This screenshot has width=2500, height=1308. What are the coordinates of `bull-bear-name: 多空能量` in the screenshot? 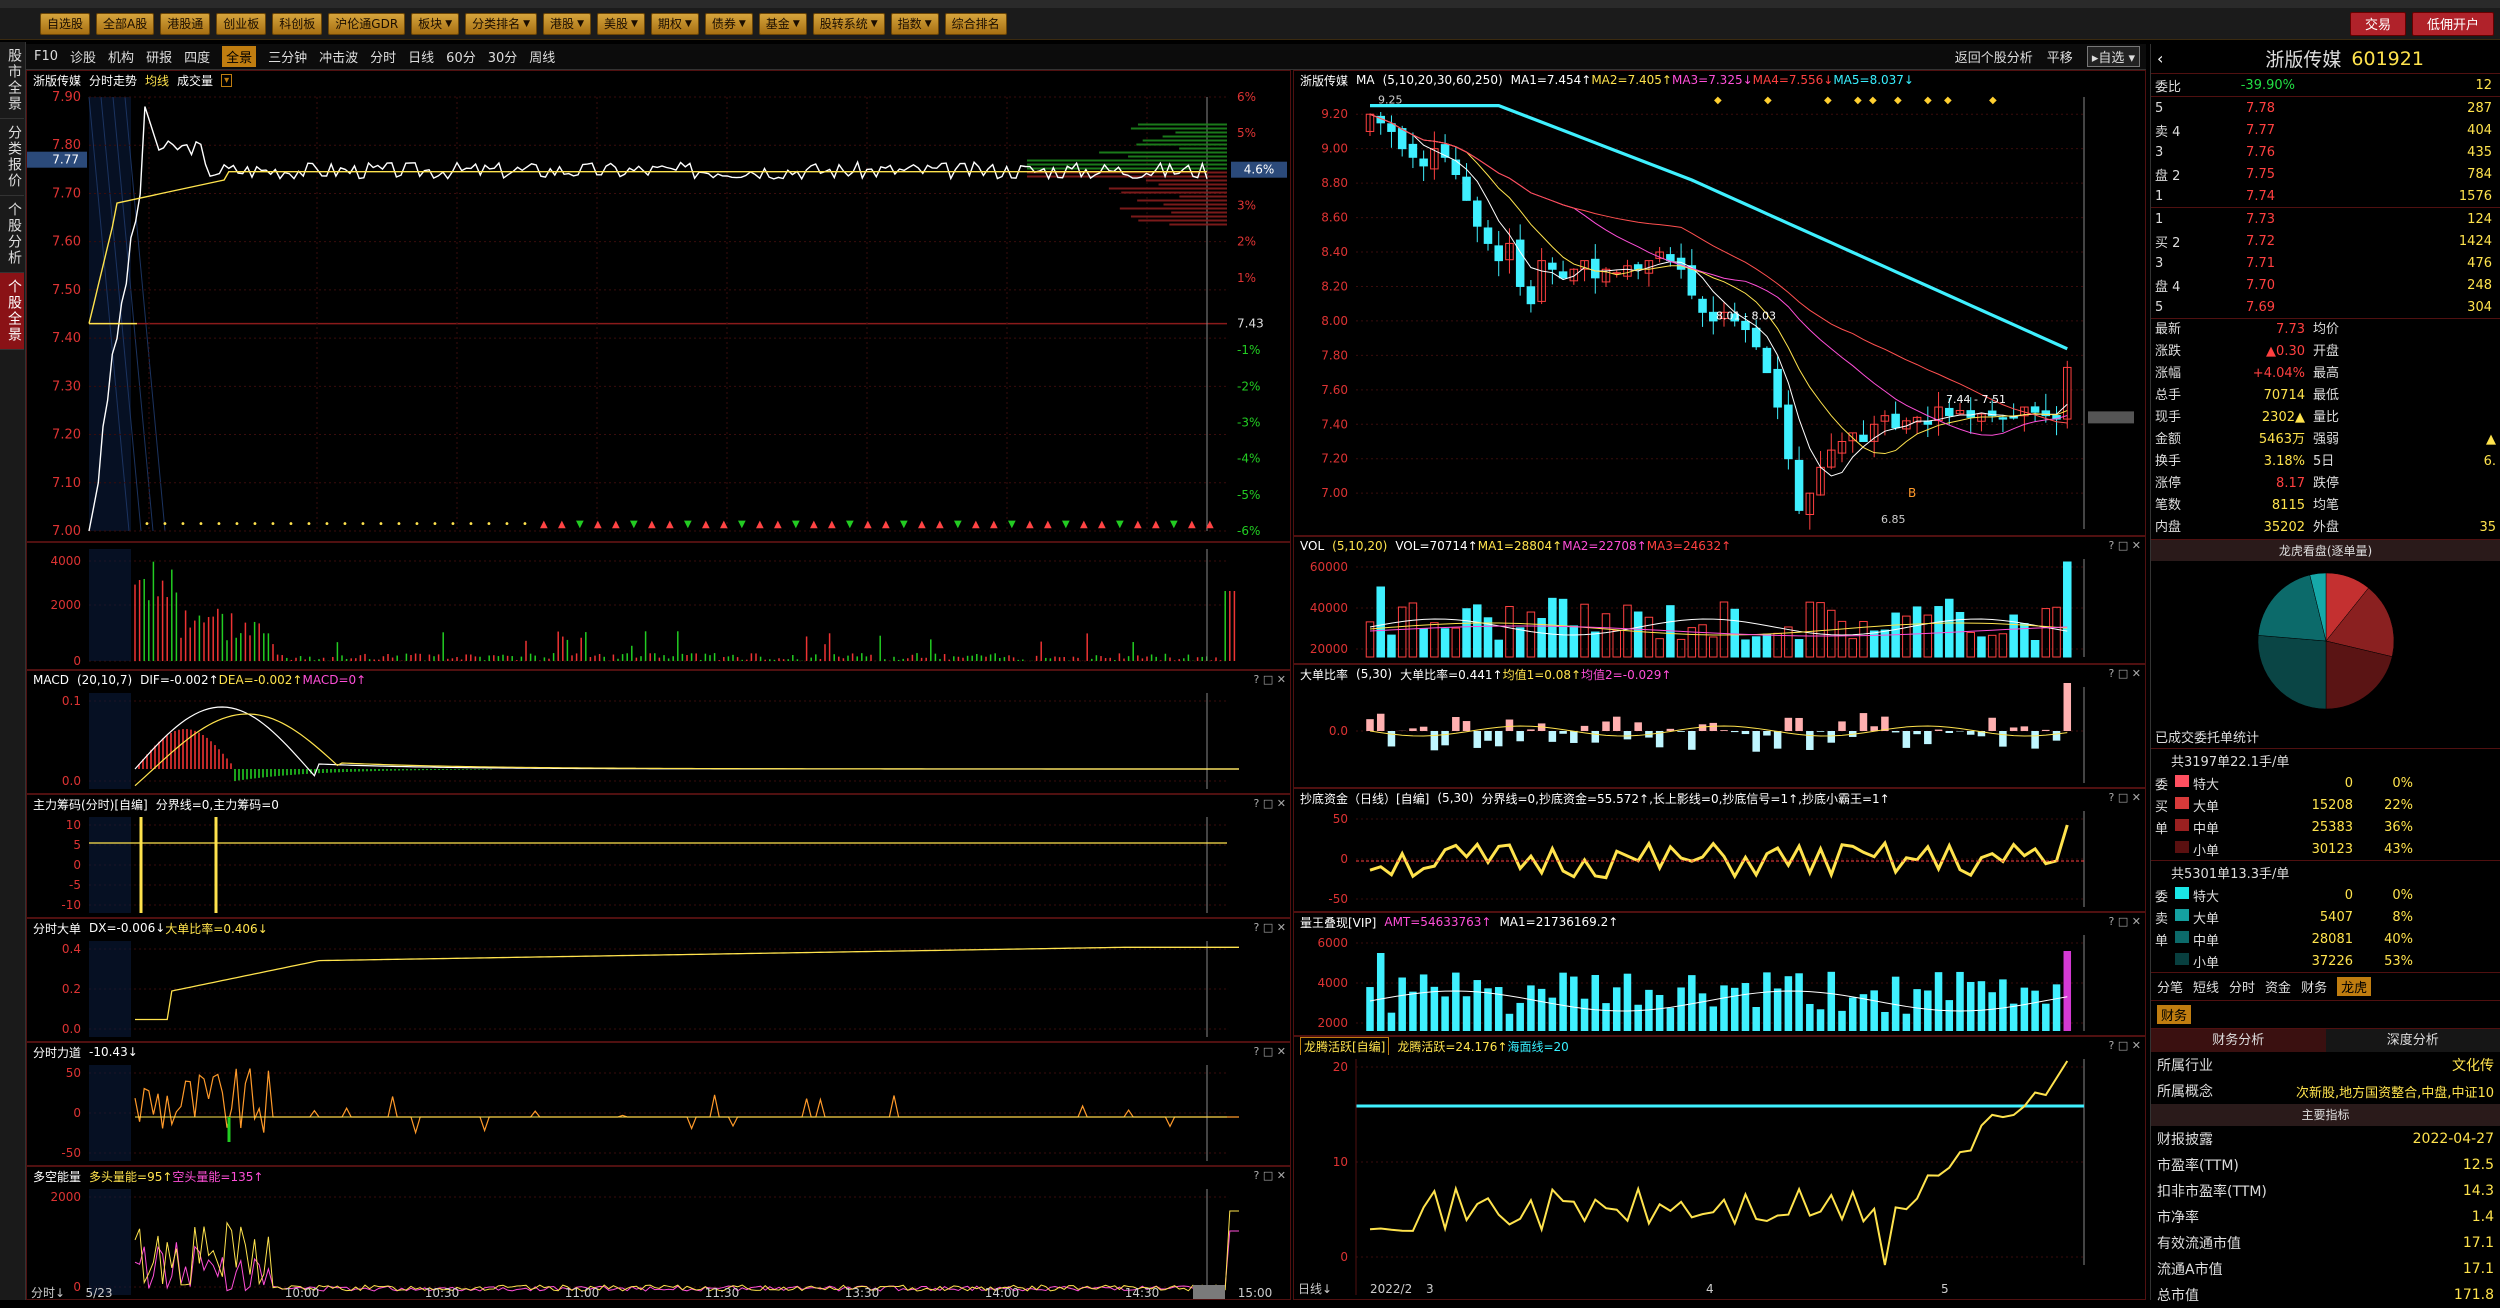 It's located at (57, 1176).